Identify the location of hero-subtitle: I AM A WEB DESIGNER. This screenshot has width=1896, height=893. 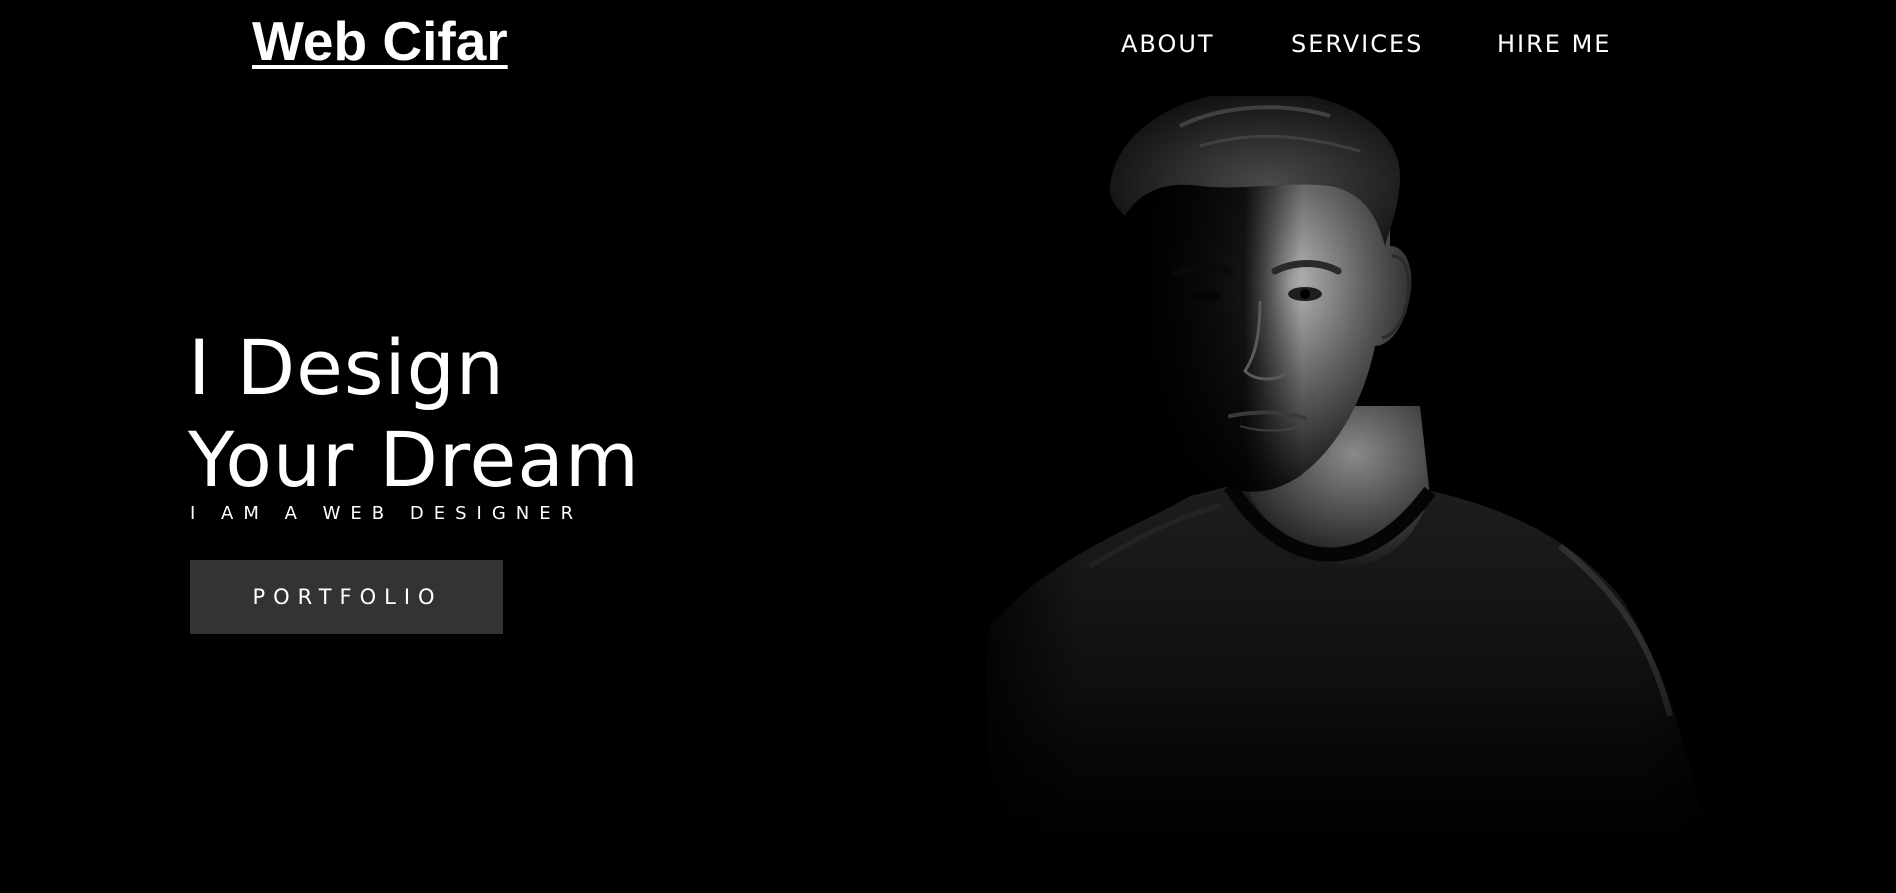
(387, 513).